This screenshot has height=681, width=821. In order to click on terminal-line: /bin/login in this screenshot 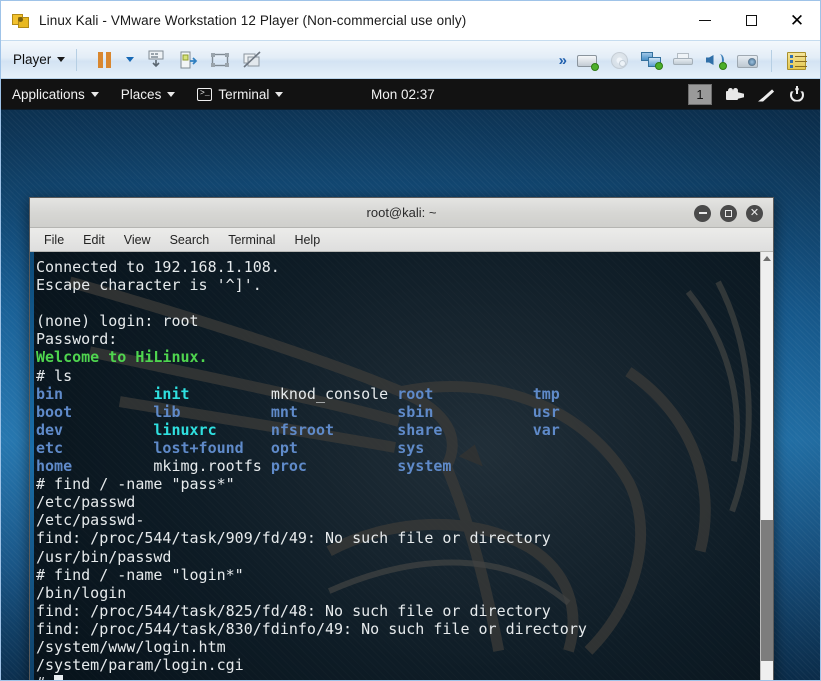, I will do `click(398, 593)`.